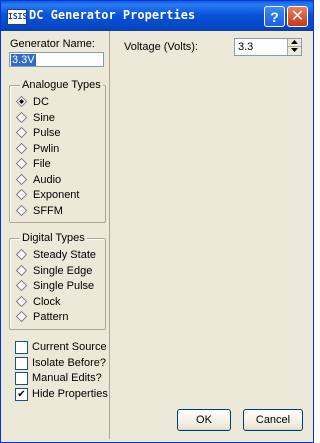  Describe the element at coordinates (69, 362) in the screenshot. I see `checkbox-label: Isolate Before?` at that location.